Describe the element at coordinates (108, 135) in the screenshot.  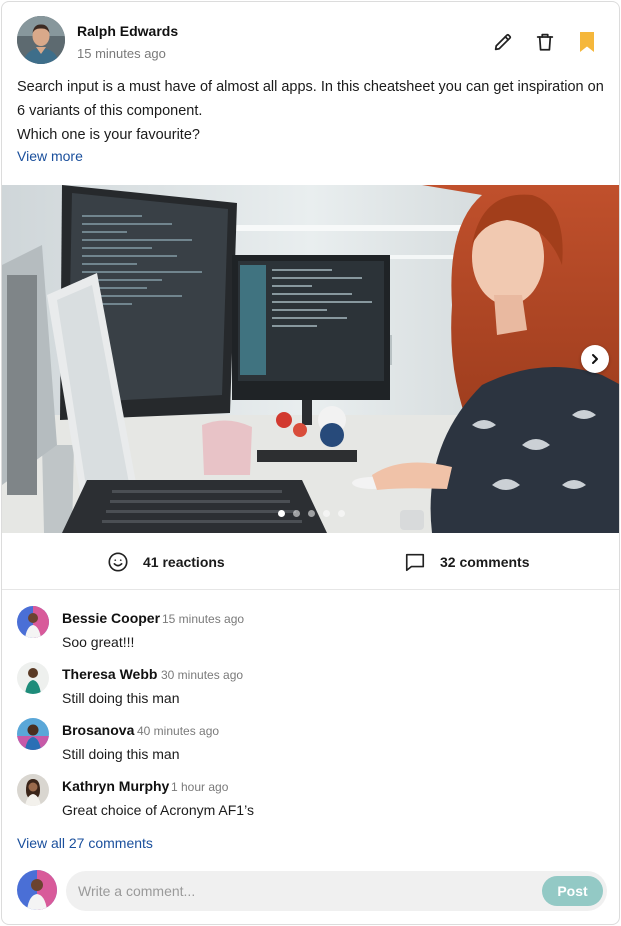
I see `post-question: Which one is your favourite?` at that location.